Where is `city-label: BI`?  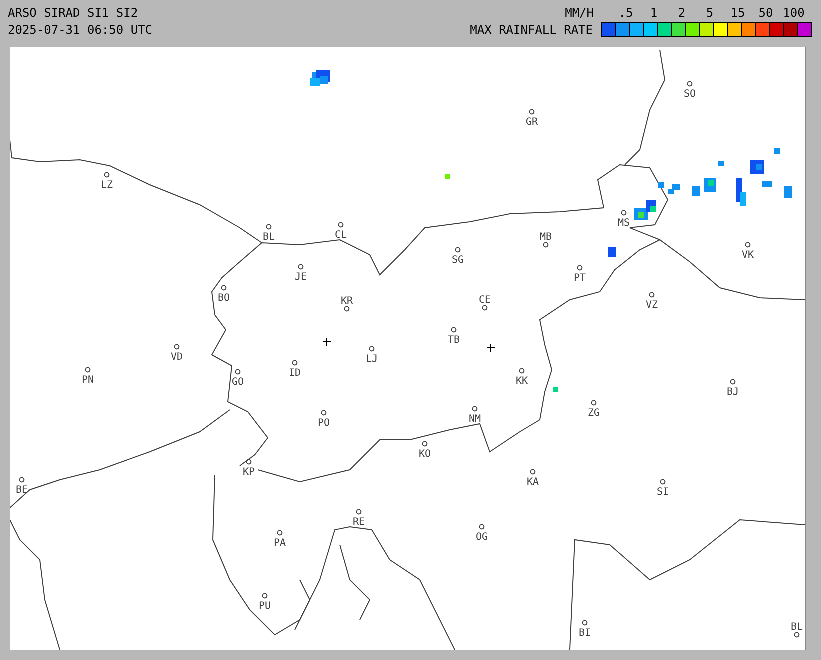
city-label: BI is located at coordinates (585, 633).